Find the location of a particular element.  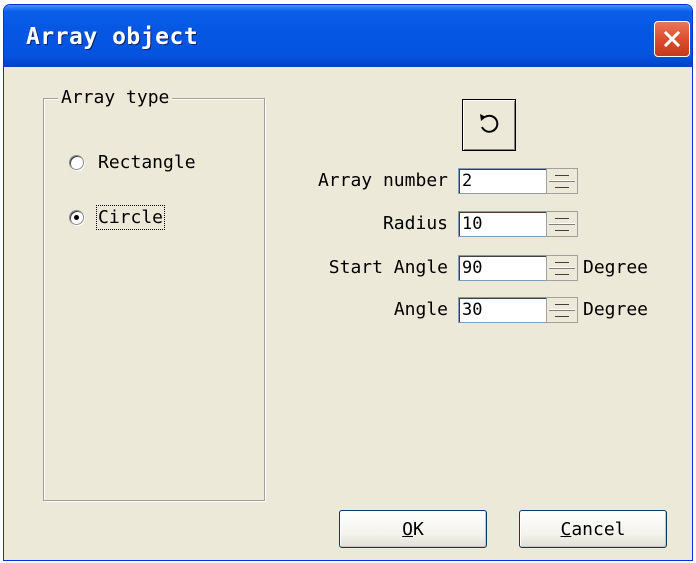

angle-unit: Degree is located at coordinates (616, 309).